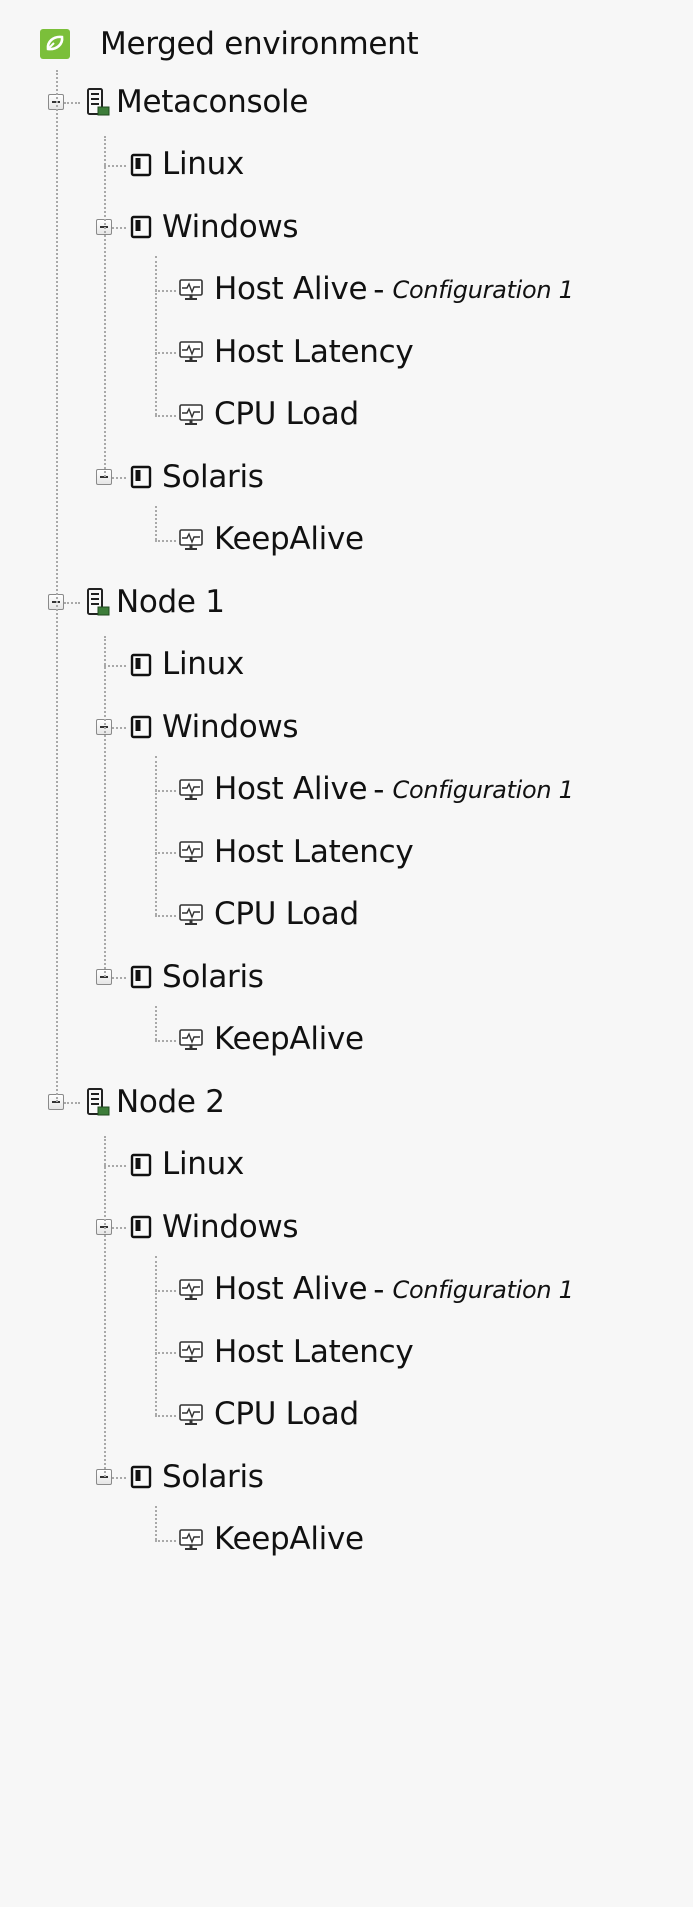 The image size is (693, 1907). What do you see at coordinates (170, 601) in the screenshot?
I see `tree-item-label: Node 1` at bounding box center [170, 601].